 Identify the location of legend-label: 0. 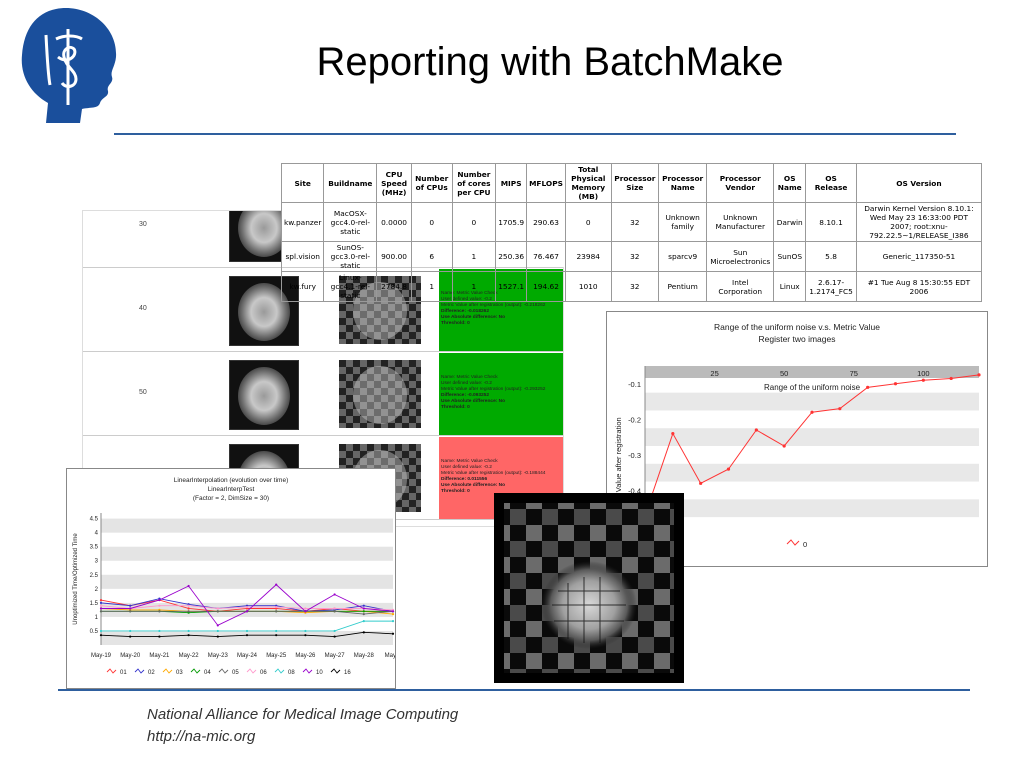
(805, 544).